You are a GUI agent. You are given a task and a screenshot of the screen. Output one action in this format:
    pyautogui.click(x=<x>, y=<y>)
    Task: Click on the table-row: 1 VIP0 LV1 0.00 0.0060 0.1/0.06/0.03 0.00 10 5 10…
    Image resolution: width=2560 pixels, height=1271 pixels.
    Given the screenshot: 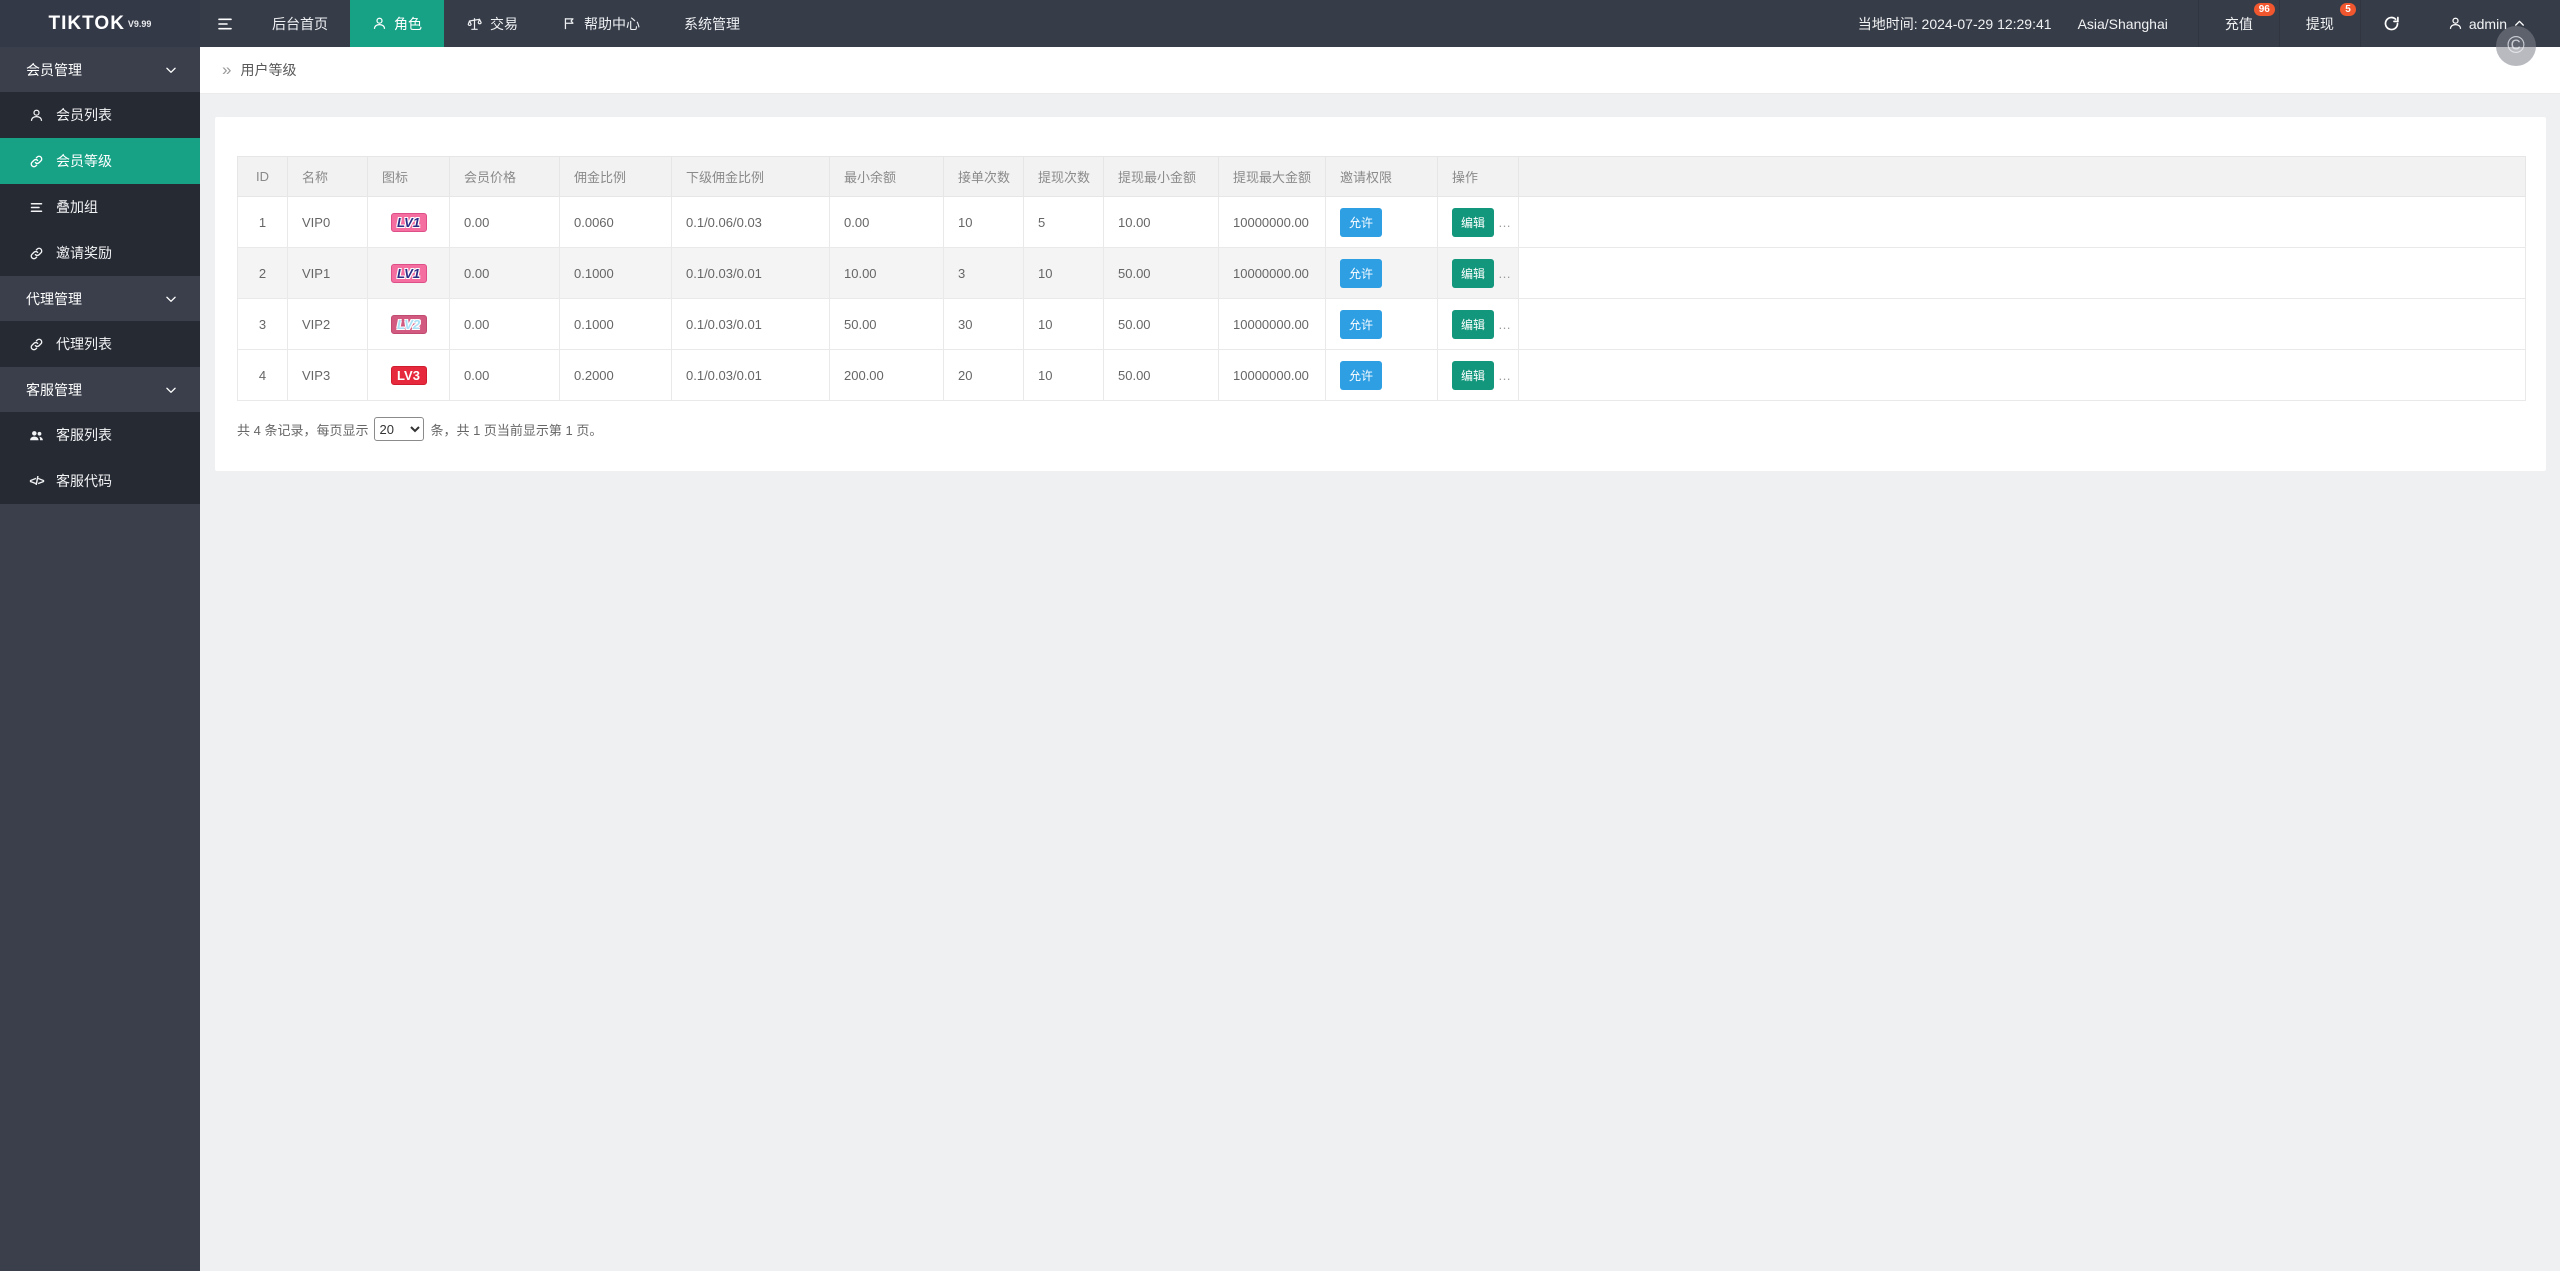 What is the action you would take?
    pyautogui.click(x=1381, y=222)
    